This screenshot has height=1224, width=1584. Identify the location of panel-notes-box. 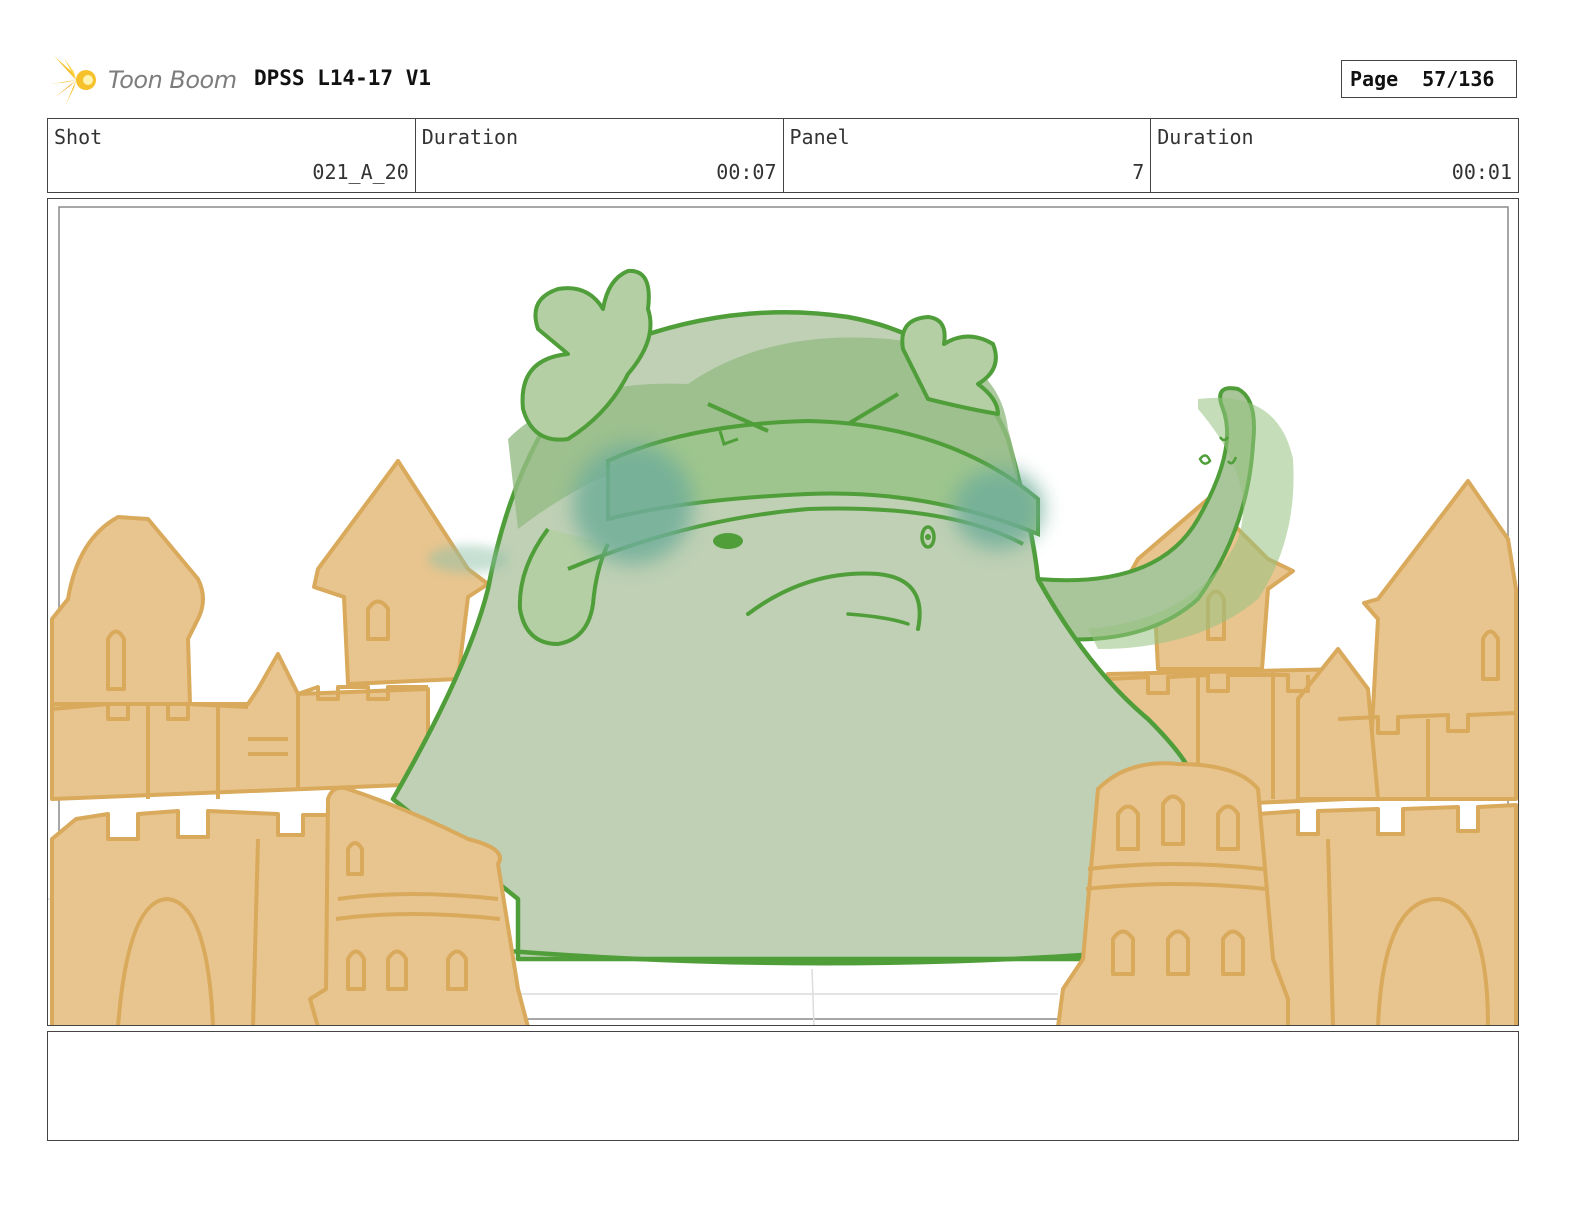
(783, 1086).